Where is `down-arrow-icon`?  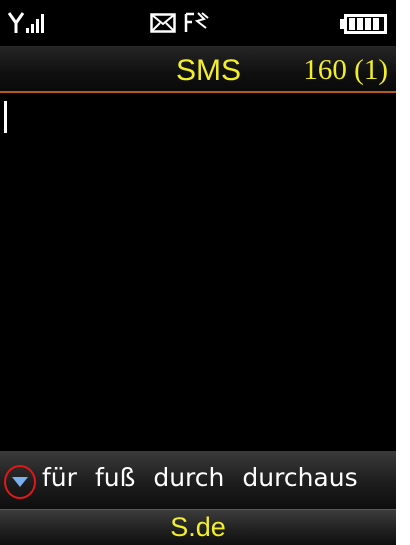 down-arrow-icon is located at coordinates (20, 482).